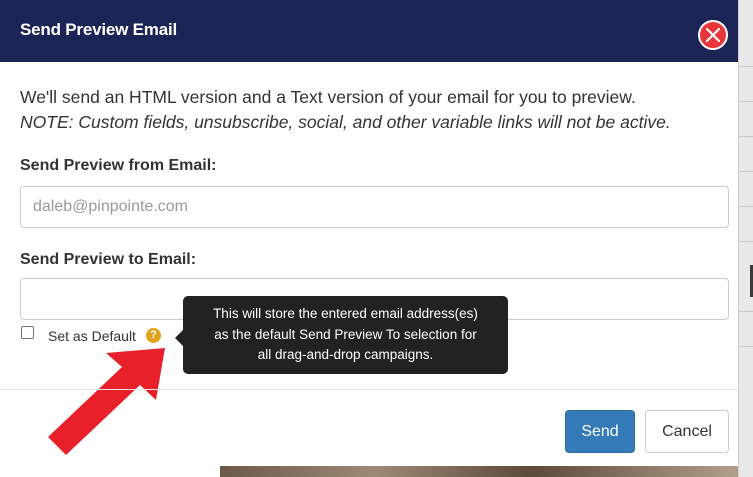 This screenshot has width=753, height=477. I want to click on question-icon: ?, so click(153, 335).